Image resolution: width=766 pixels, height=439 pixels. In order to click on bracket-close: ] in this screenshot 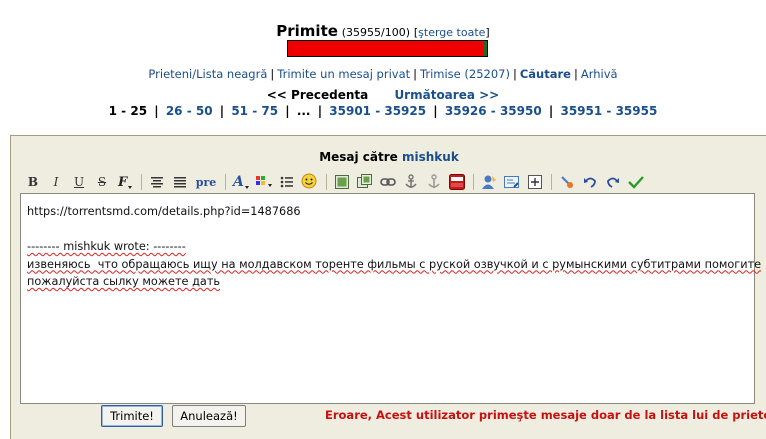, I will do `click(487, 32)`.